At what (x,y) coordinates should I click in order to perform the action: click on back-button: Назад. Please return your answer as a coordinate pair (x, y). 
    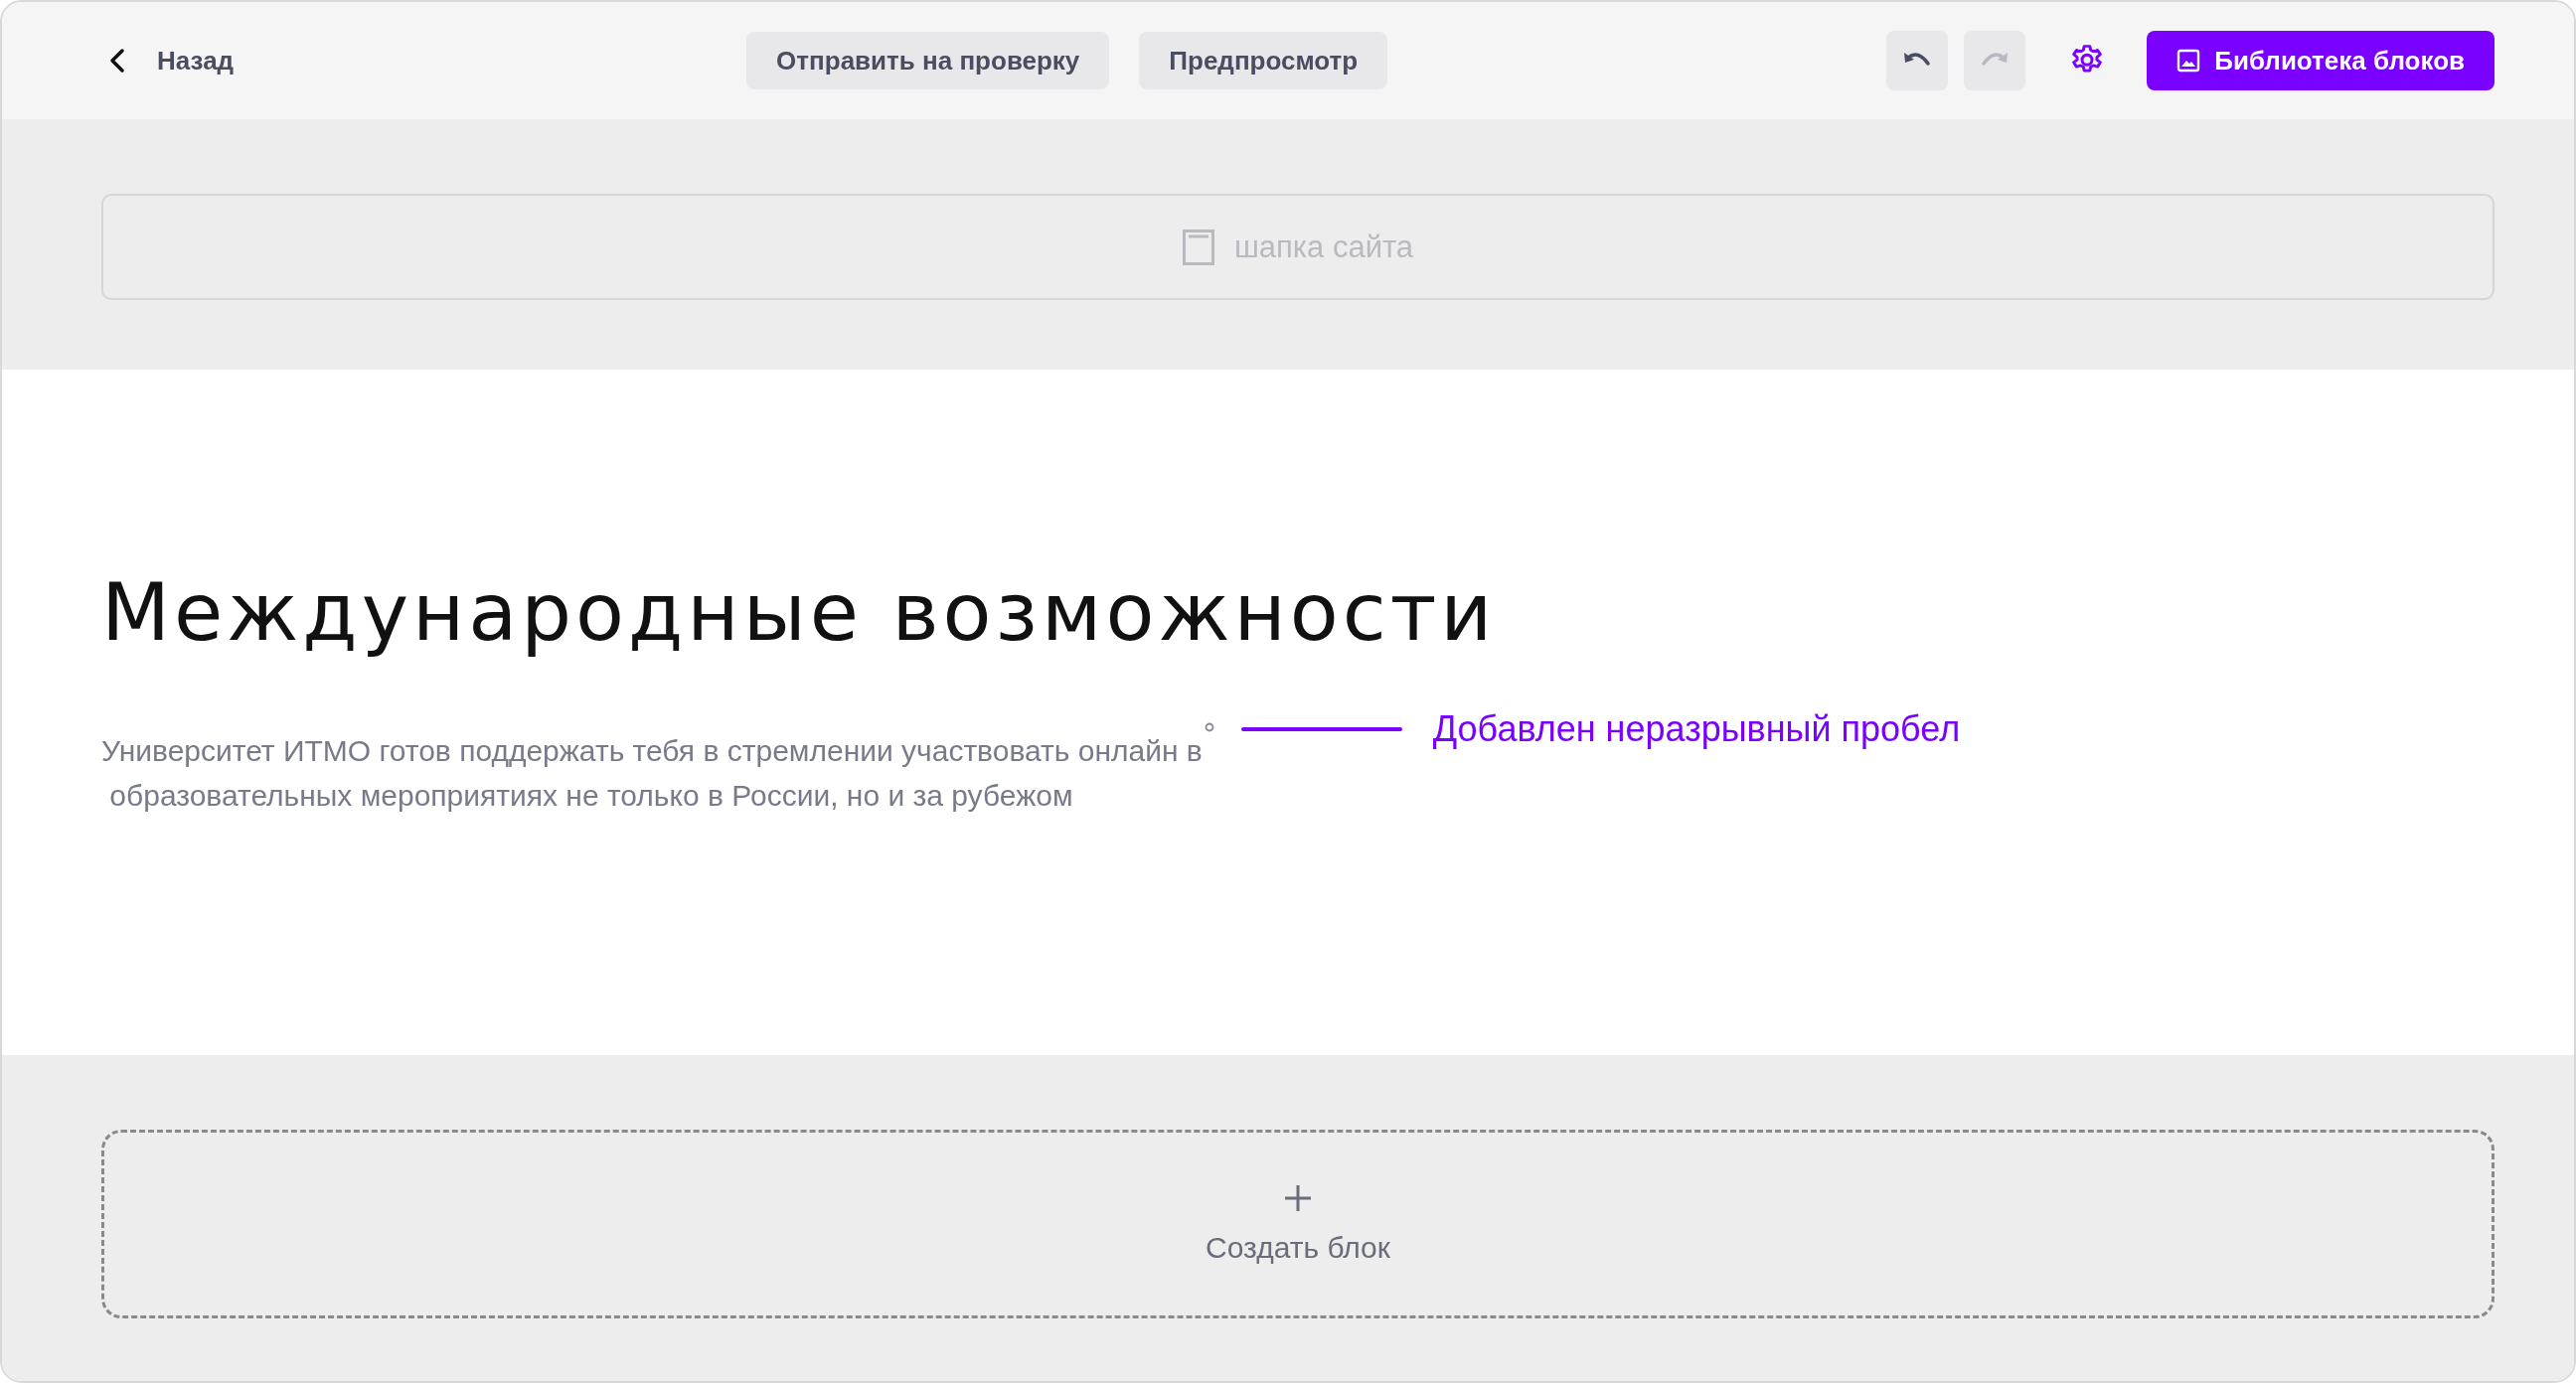
    Looking at the image, I should click on (171, 61).